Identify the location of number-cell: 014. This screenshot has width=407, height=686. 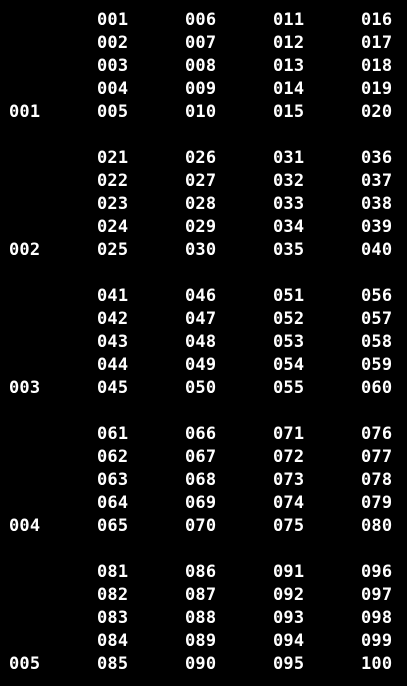
(289, 89).